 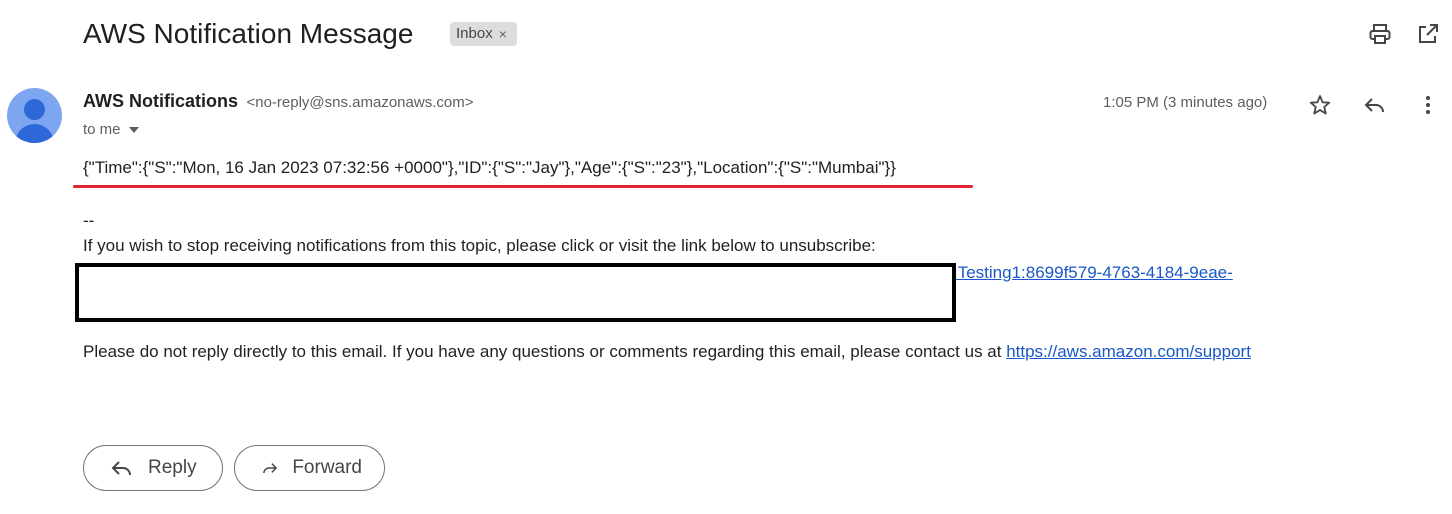 I want to click on star-icon, so click(x=1320, y=105).